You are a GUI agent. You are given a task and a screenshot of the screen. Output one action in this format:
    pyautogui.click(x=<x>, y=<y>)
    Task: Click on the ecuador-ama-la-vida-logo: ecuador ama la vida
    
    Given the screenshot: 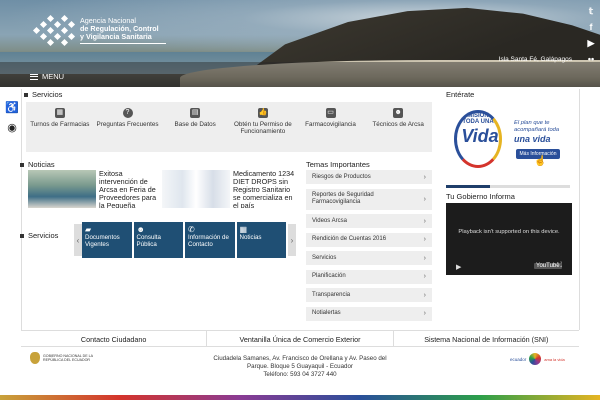 What is the action you would take?
    pyautogui.click(x=537, y=359)
    